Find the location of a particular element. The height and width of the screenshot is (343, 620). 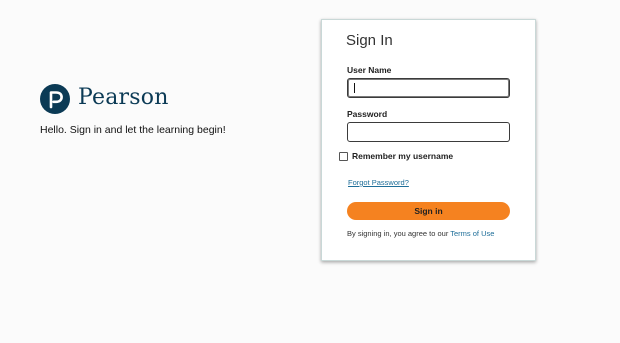

text-caret is located at coordinates (354, 88).